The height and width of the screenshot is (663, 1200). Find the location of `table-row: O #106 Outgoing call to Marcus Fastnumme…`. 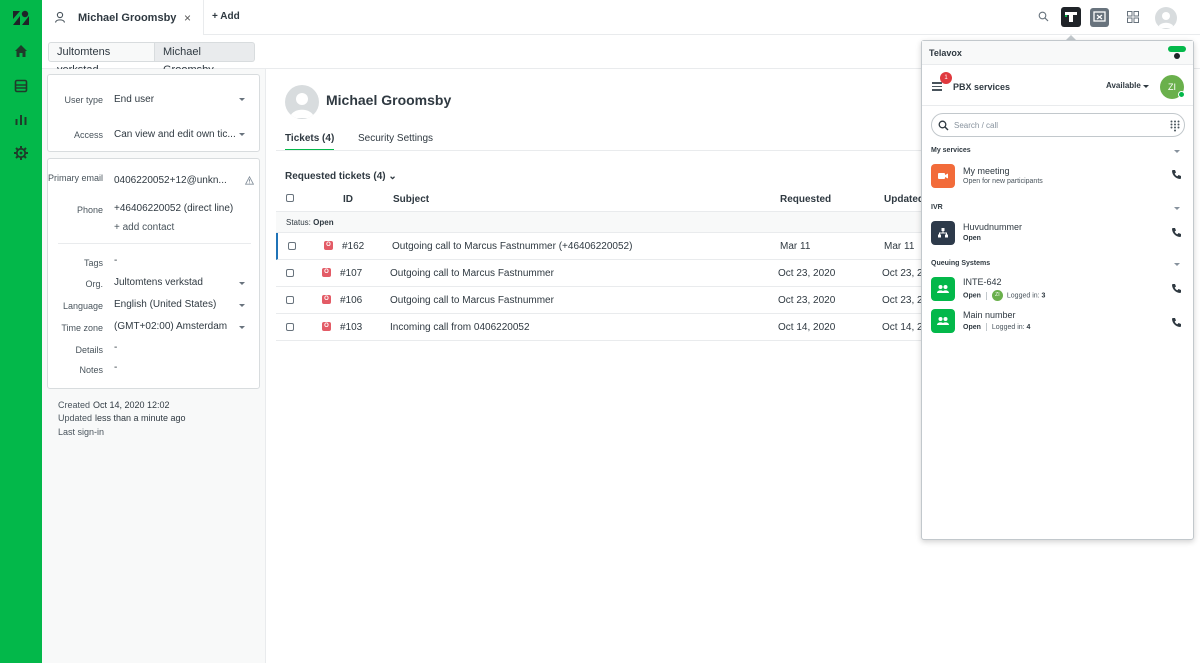

table-row: O #106 Outgoing call to Marcus Fastnumme… is located at coordinates (607, 300).